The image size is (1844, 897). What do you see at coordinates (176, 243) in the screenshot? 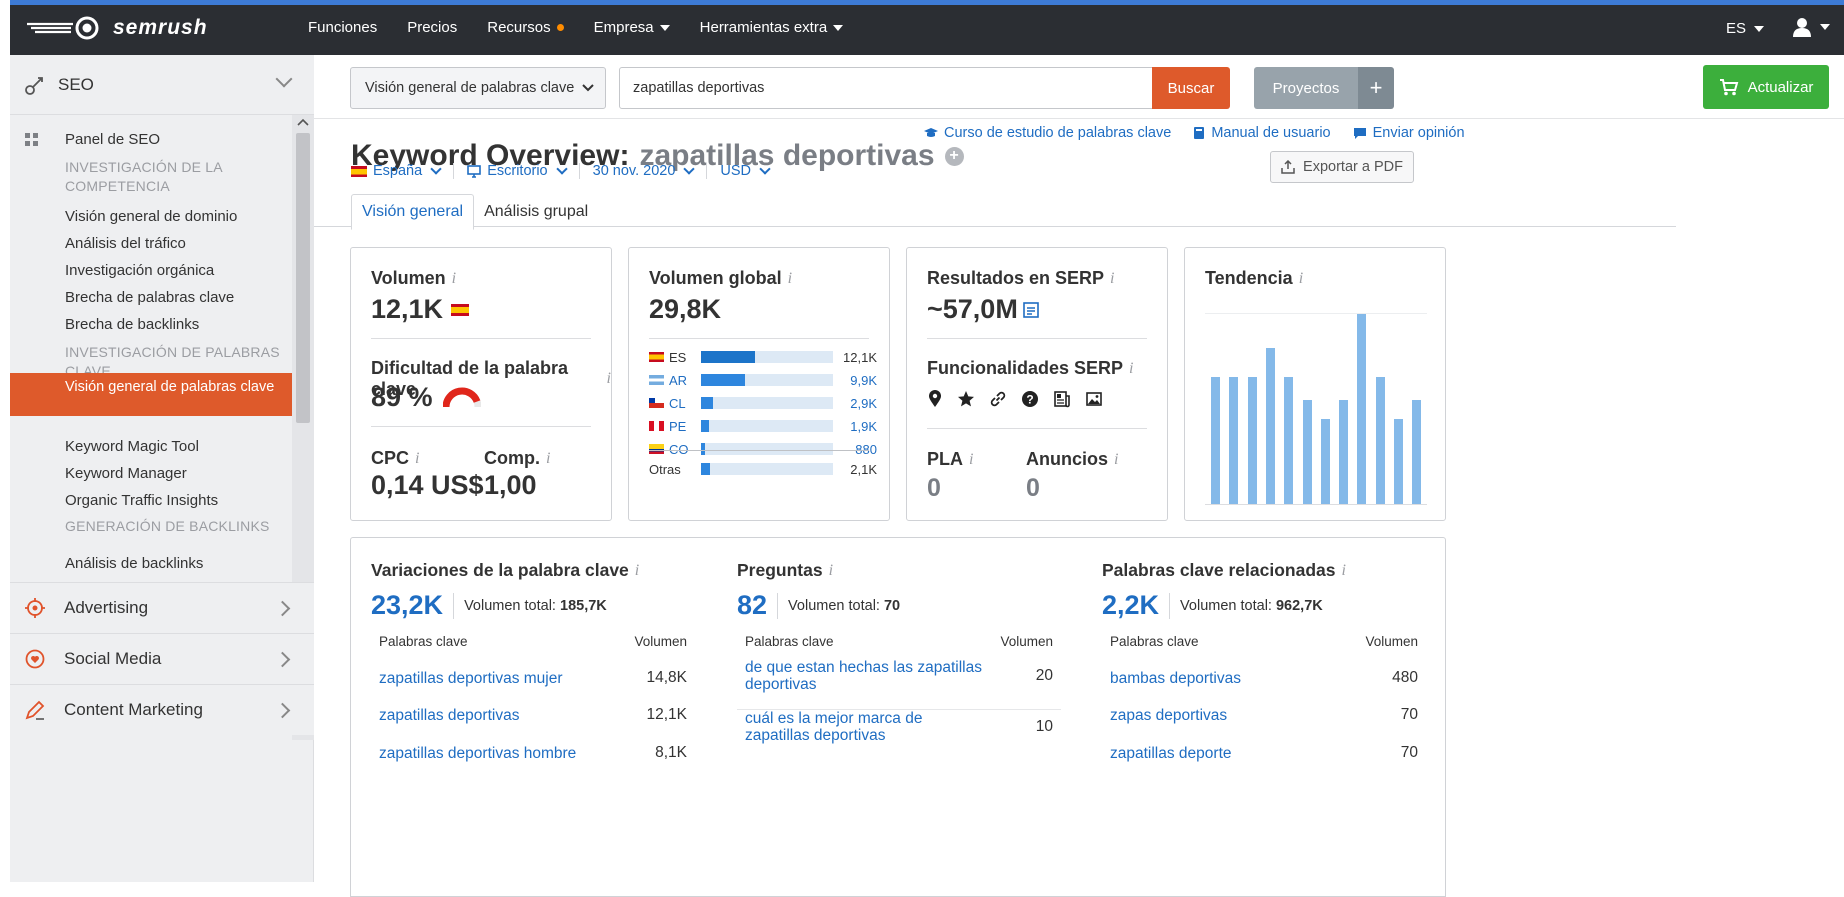
I see `sidebar-item: Análisis del tráfico` at bounding box center [176, 243].